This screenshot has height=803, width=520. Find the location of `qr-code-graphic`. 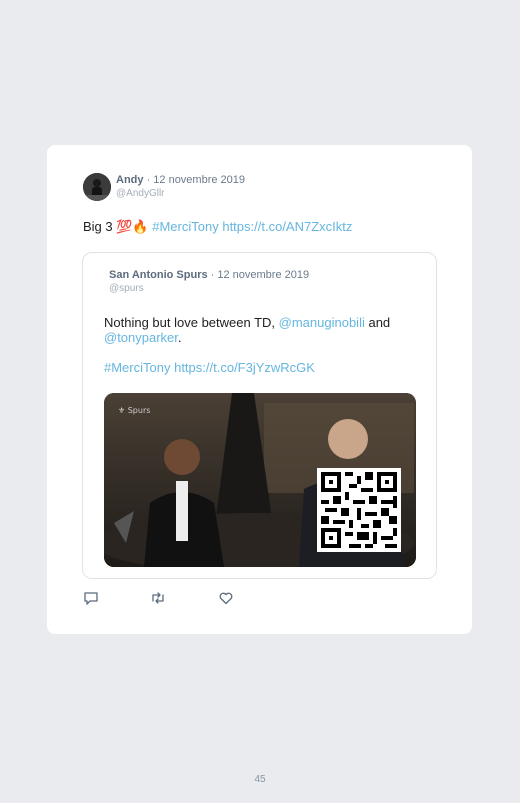

qr-code-graphic is located at coordinates (359, 510).